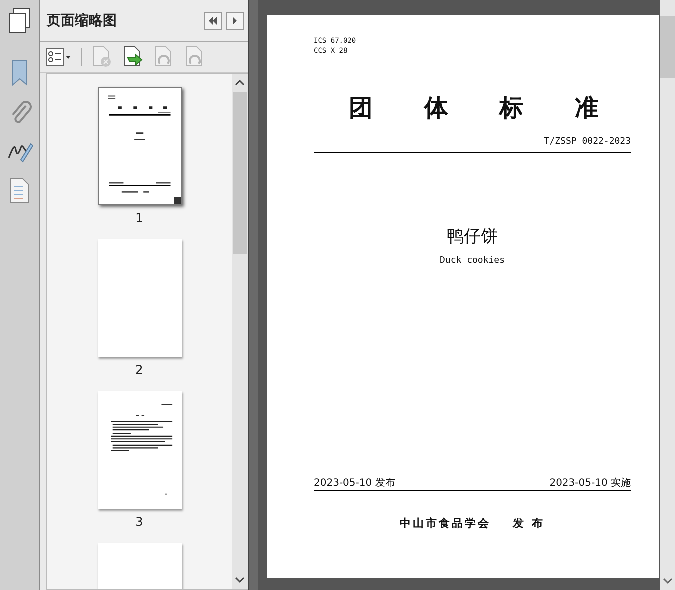 This screenshot has width=675, height=590. Describe the element at coordinates (529, 523) in the screenshot. I see `publisher-action: 发 布` at that location.